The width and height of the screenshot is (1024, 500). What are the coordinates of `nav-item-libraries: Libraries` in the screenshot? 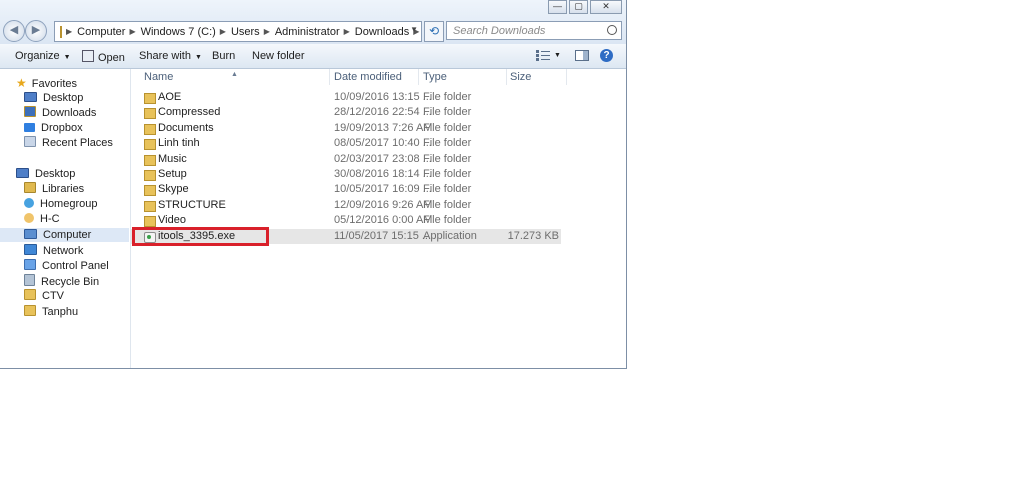 It's located at (54, 189).